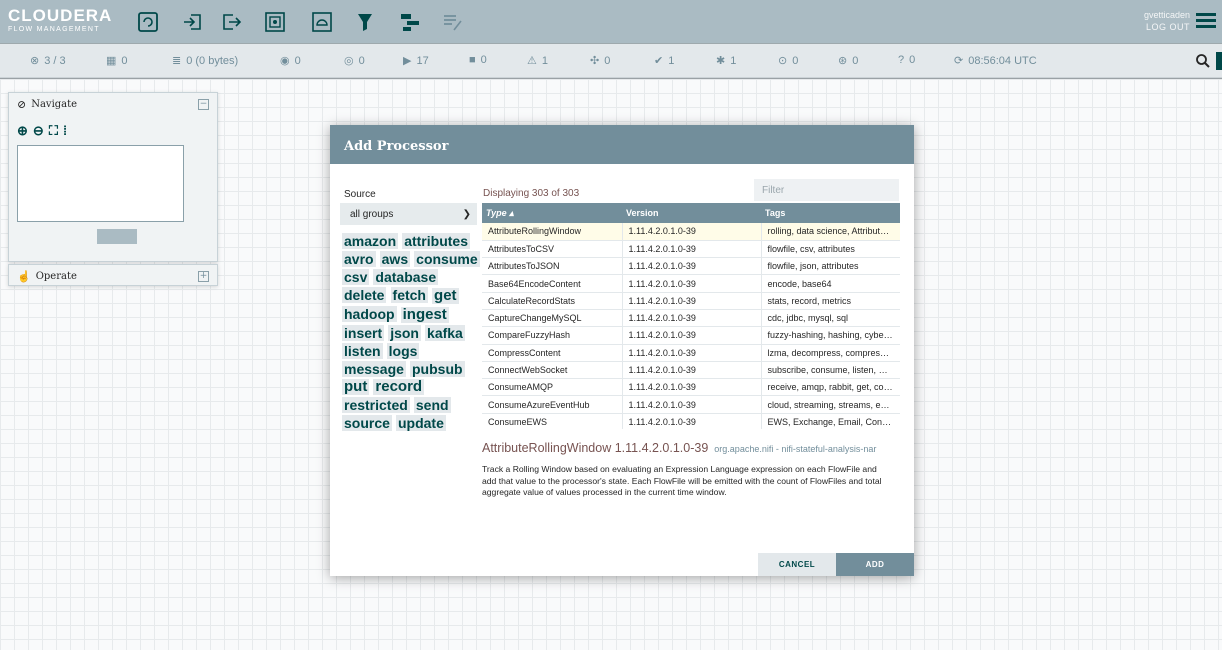 The width and height of the screenshot is (1222, 650). Describe the element at coordinates (659, 61) in the screenshot. I see `check-icon: ✔` at that location.